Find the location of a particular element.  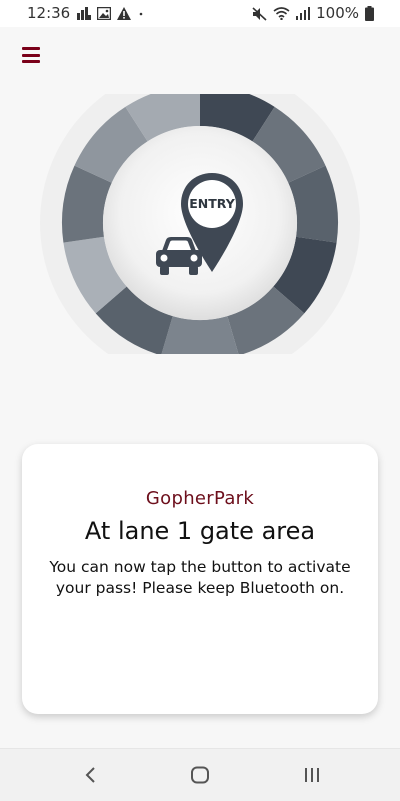

back-button is located at coordinates (90, 775).